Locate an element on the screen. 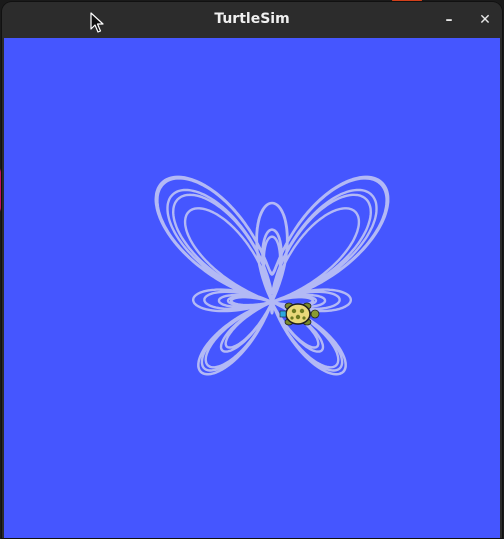 This screenshot has height=539, width=504. title-bar: TurtleSim – ✕ is located at coordinates (252, 20).